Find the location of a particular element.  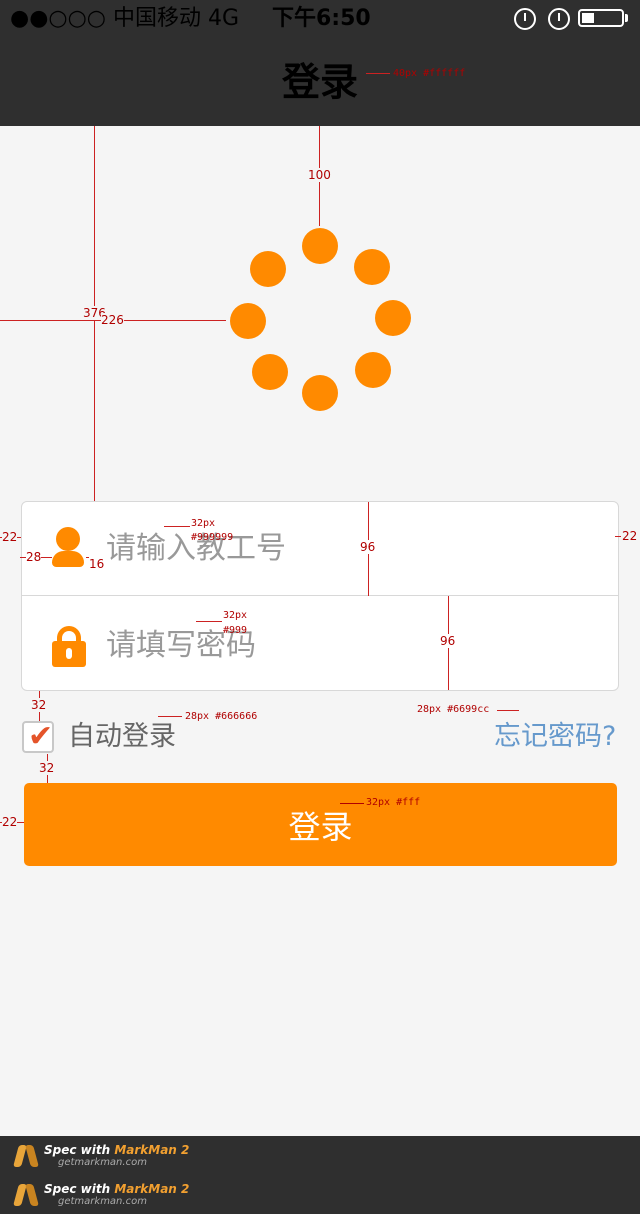

spec-pwd-size: 32px is located at coordinates (235, 615).